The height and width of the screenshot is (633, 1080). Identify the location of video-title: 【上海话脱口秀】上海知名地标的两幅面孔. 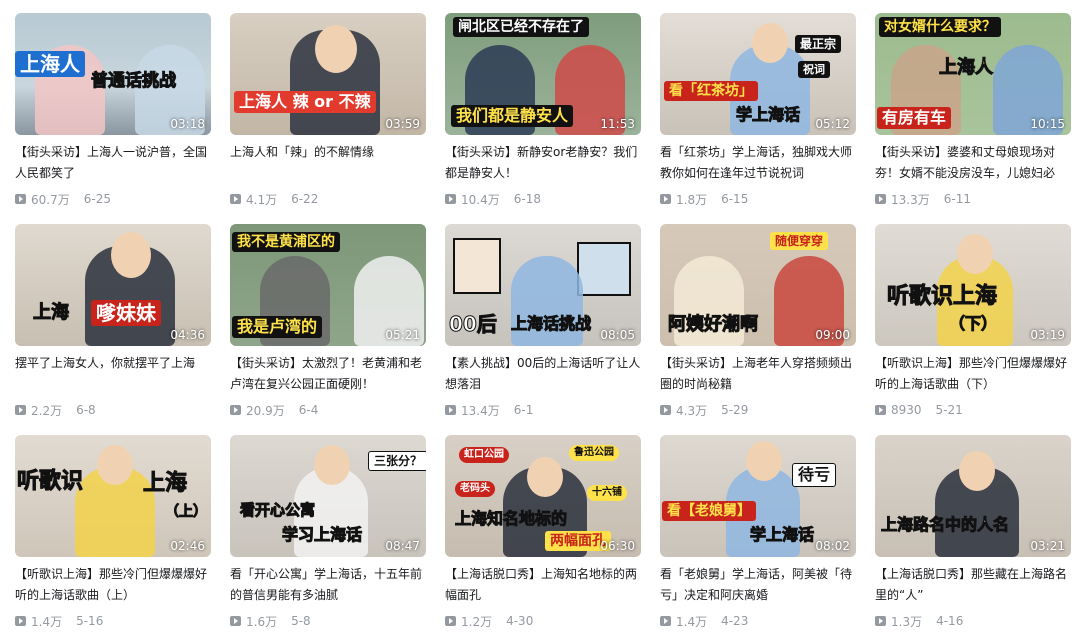
(543, 585).